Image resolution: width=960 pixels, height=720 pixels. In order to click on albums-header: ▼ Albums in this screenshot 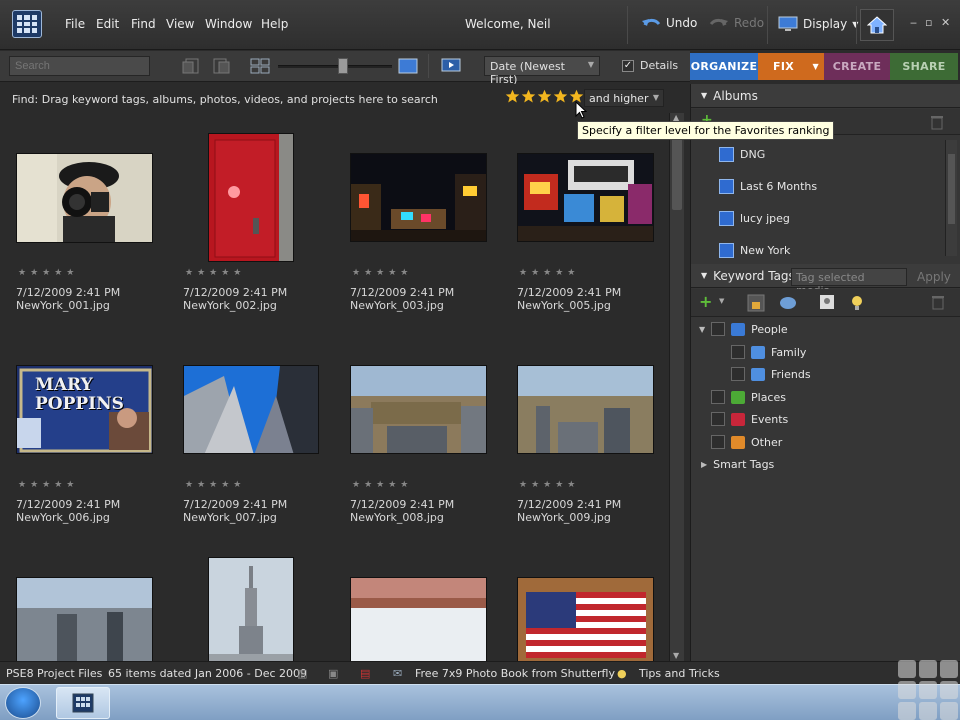, I will do `click(825, 96)`.